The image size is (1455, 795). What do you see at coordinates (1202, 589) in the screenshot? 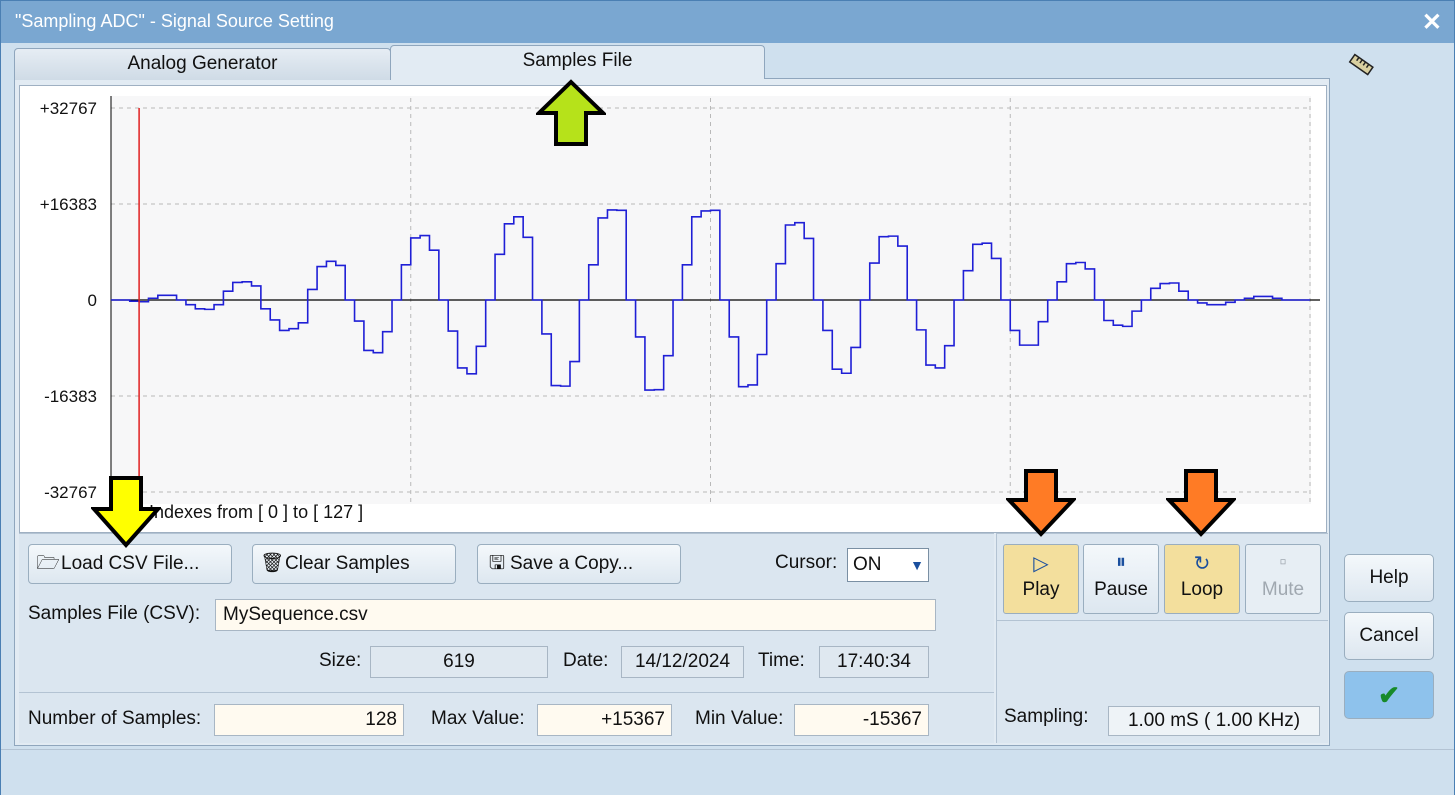
I see `loop-label: Loop` at bounding box center [1202, 589].